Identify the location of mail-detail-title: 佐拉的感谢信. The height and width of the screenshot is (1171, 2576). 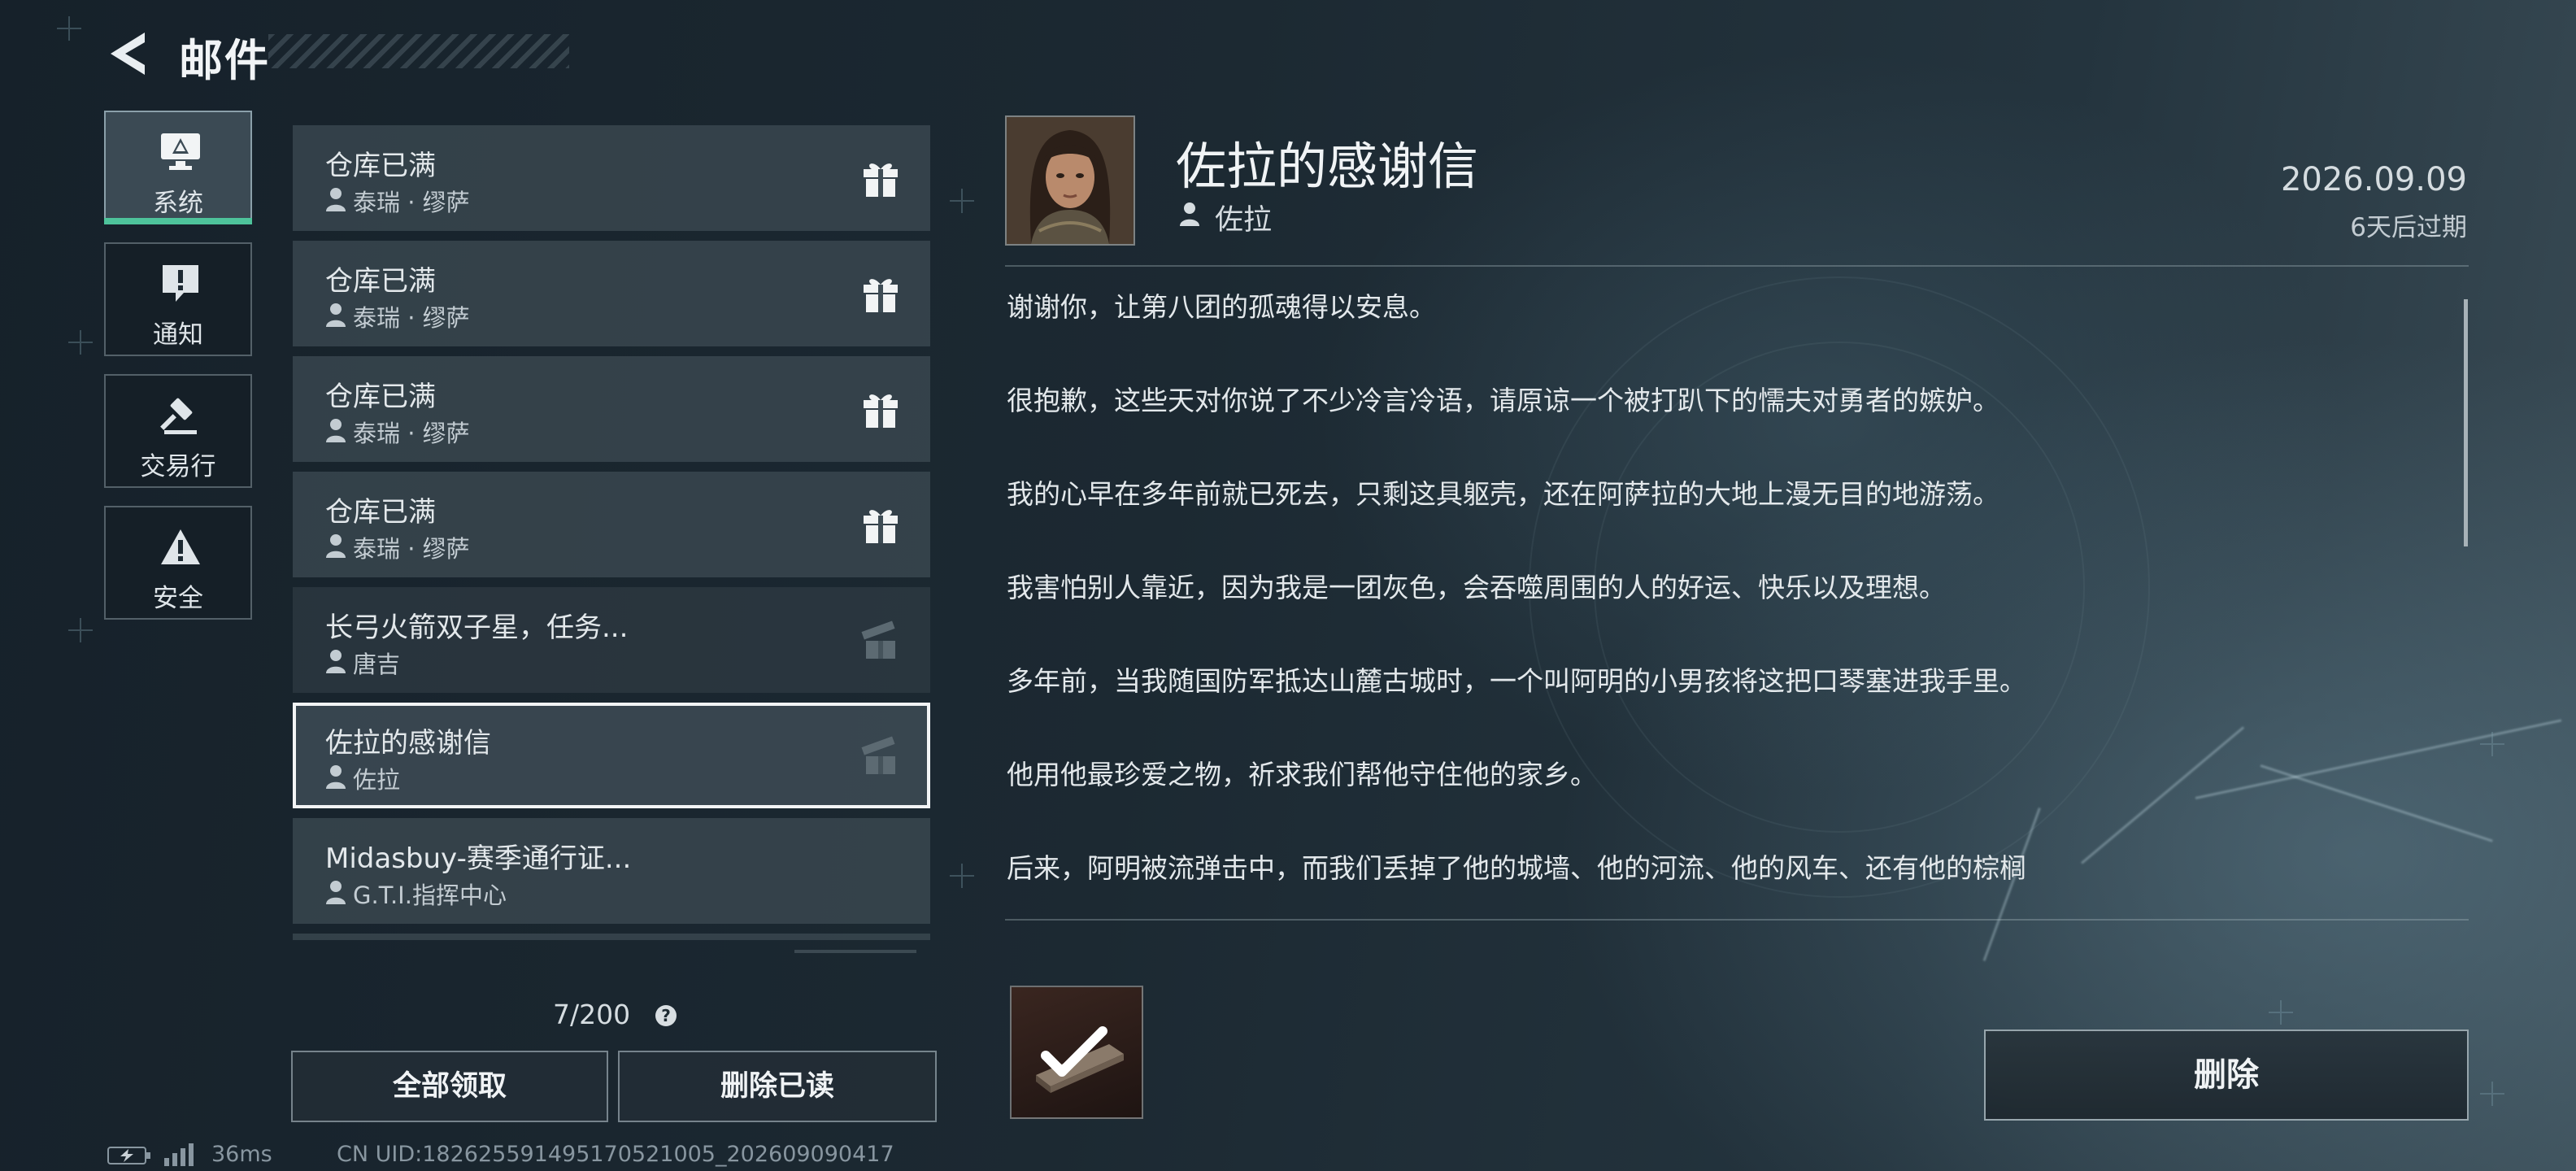
(1327, 166).